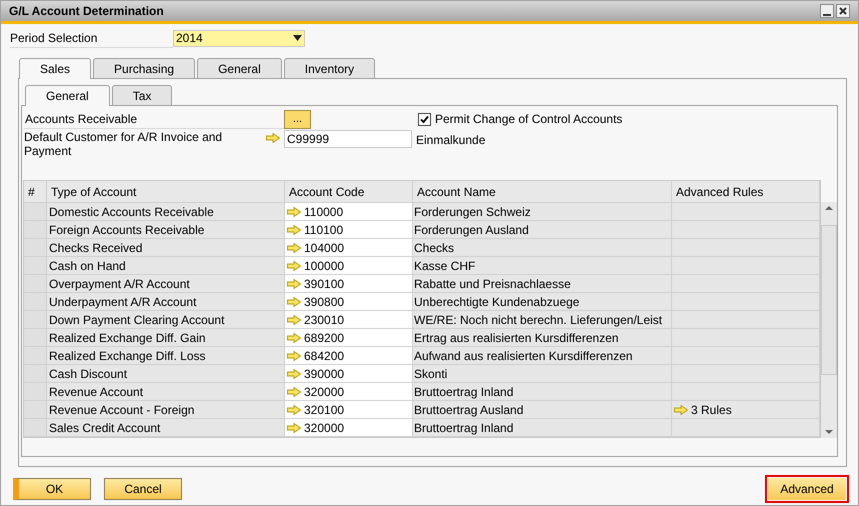 This screenshot has width=859, height=506. What do you see at coordinates (829, 432) in the screenshot?
I see `scroll-down-icon` at bounding box center [829, 432].